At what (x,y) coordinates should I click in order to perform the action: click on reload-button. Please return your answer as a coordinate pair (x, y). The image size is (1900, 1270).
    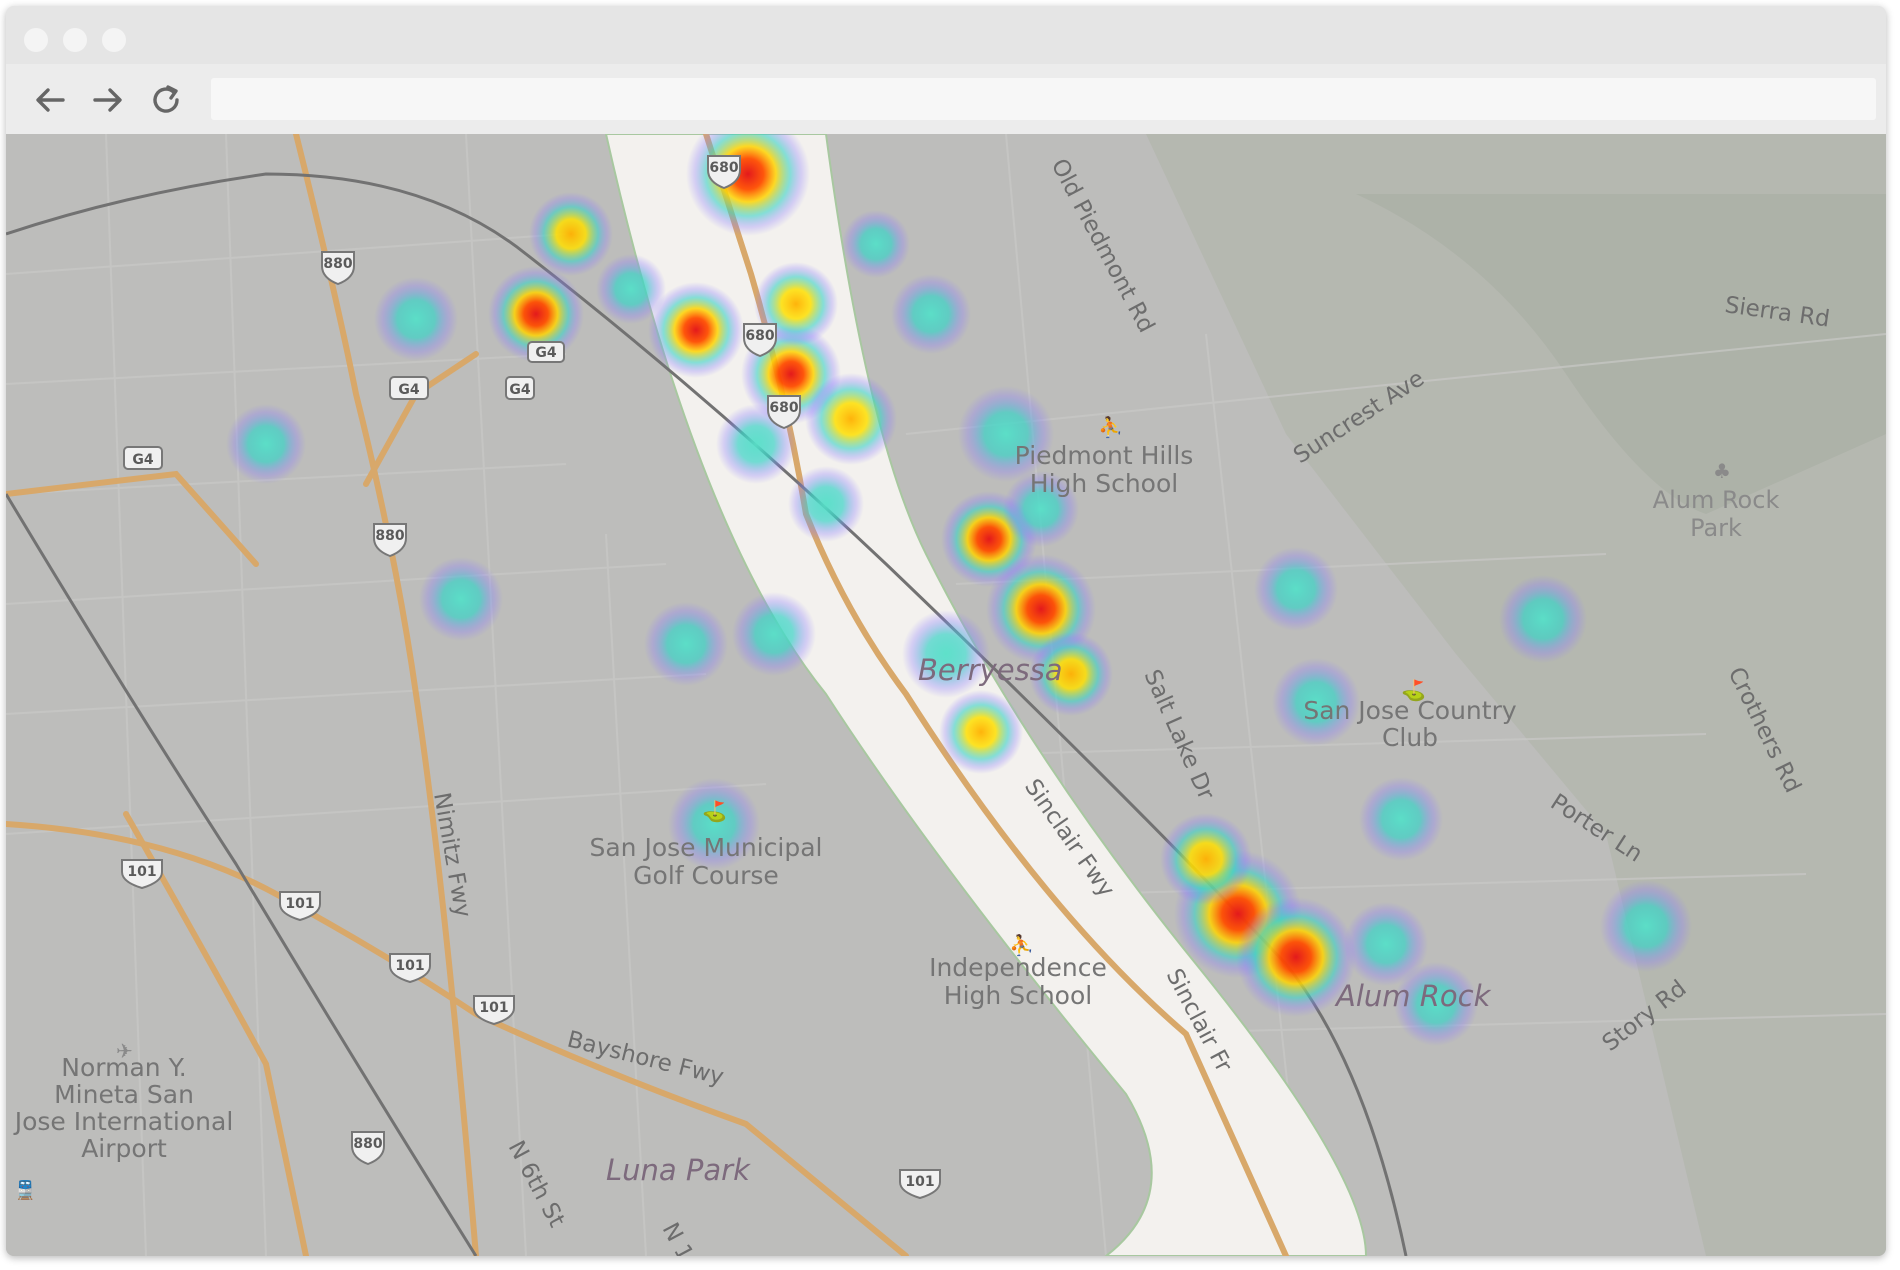
    Looking at the image, I should click on (166, 100).